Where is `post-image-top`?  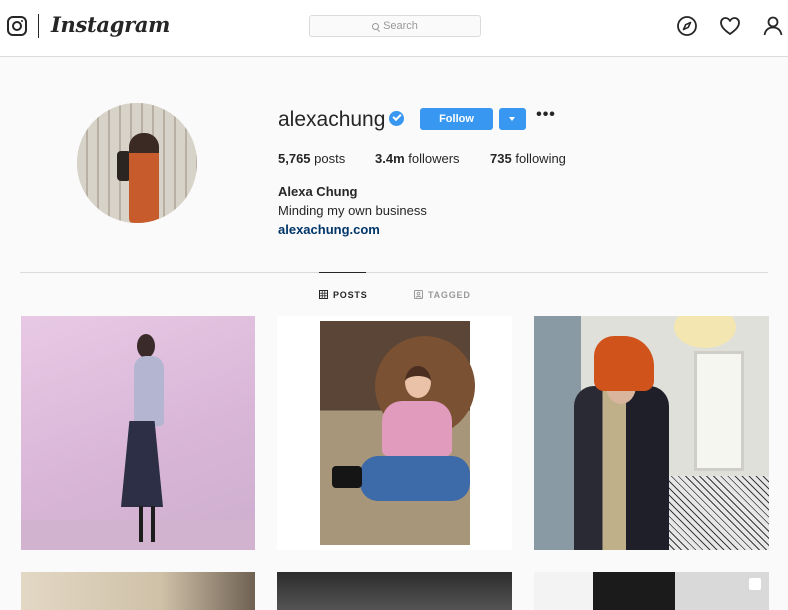 post-image-top is located at coordinates (149, 391).